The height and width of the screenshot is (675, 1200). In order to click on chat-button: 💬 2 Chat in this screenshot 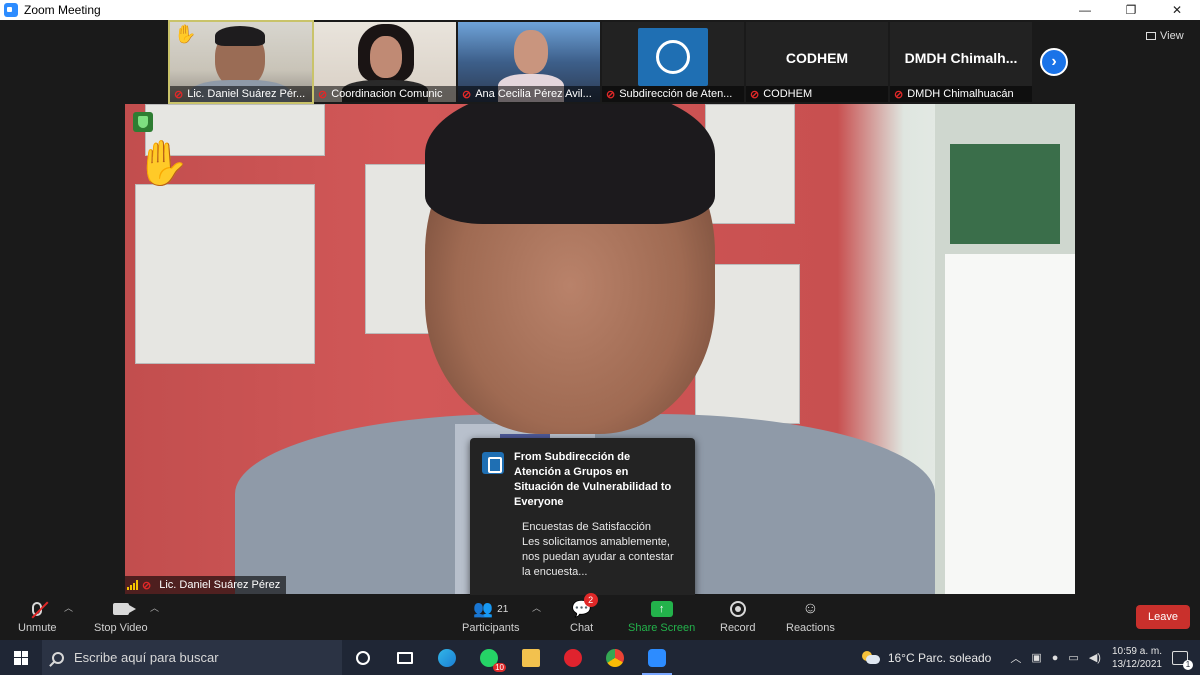, I will do `click(584, 613)`.